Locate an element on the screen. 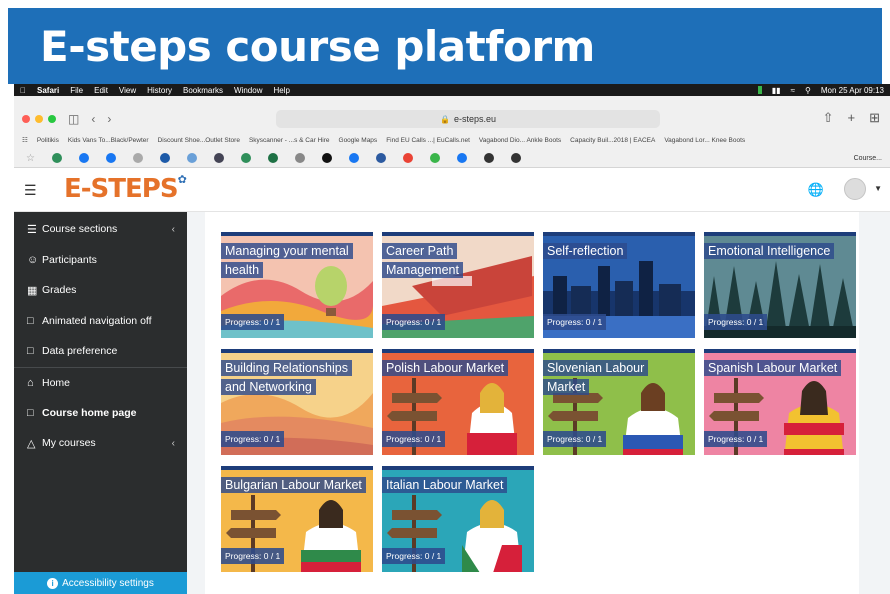 This screenshot has width=890, height=594. logo-text: E-STEPS is located at coordinates (121, 189).